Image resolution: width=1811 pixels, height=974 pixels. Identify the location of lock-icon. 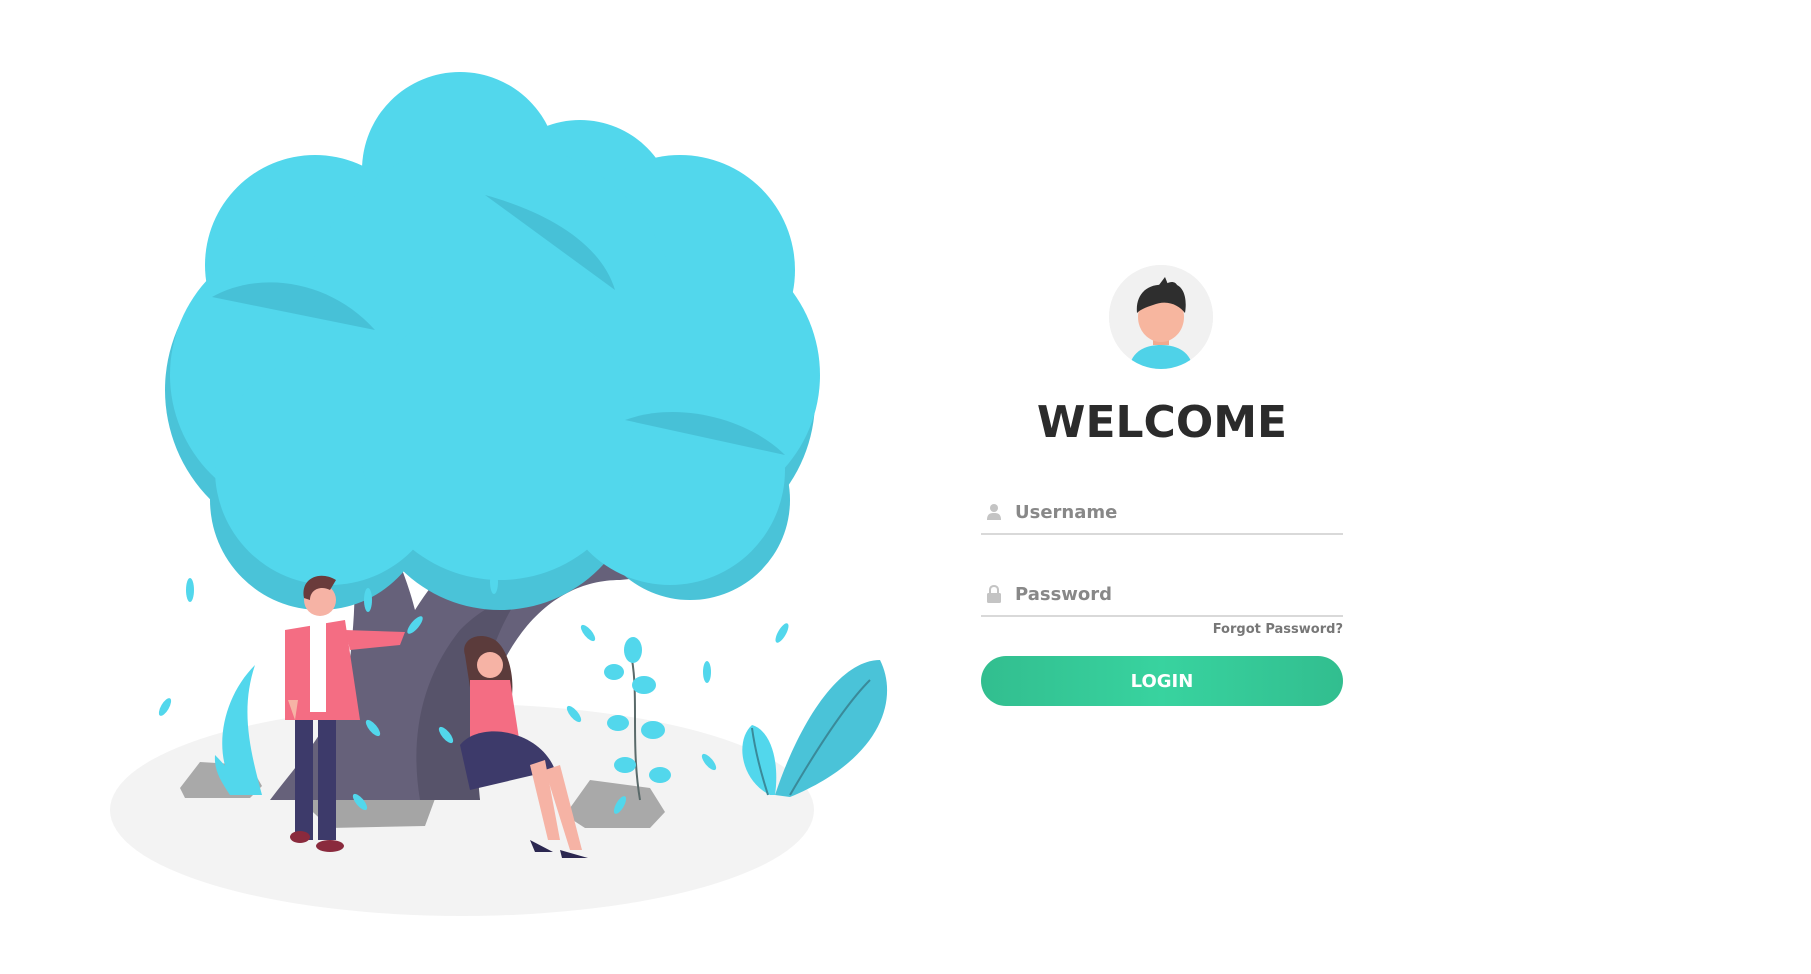
(994, 594).